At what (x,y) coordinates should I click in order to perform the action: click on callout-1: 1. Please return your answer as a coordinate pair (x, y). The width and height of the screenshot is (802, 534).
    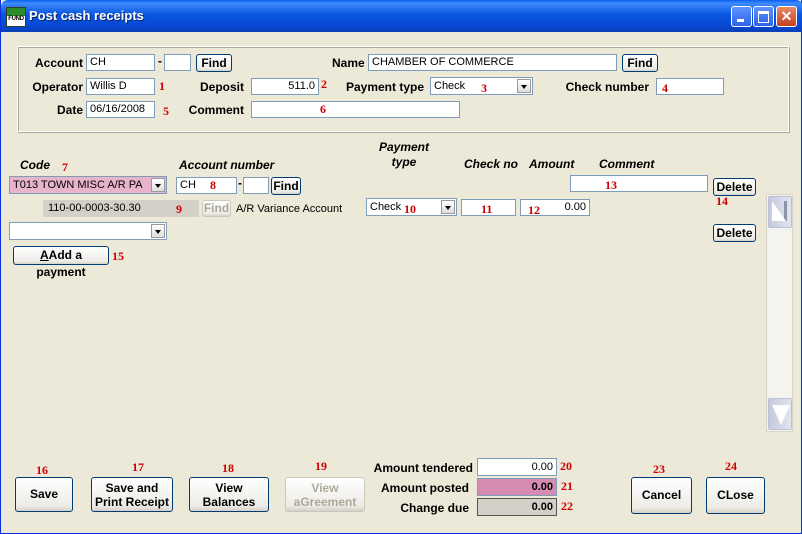
    Looking at the image, I should click on (162, 86).